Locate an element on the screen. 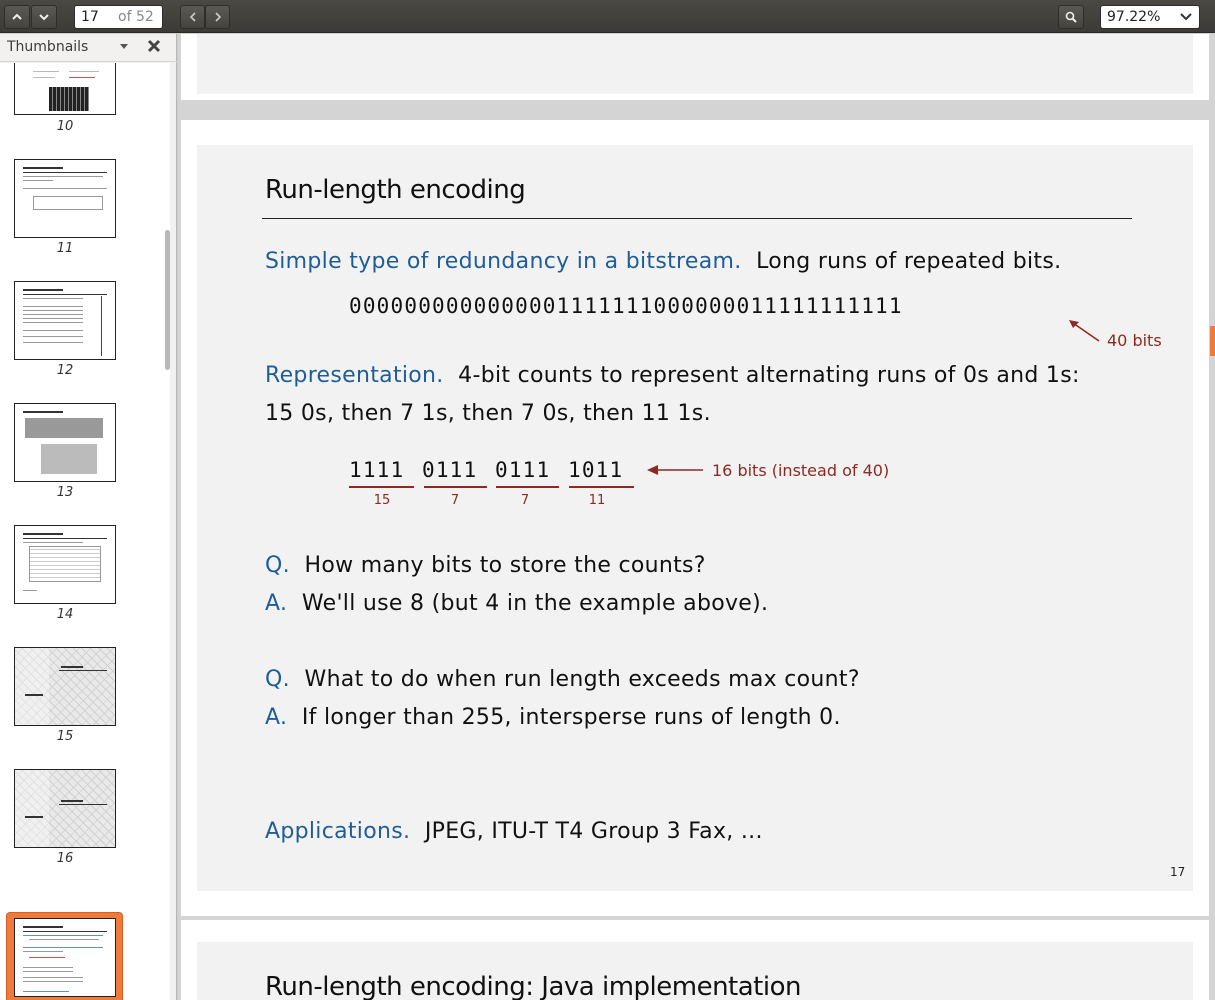 This screenshot has height=1000, width=1215. chevron-up-icon is located at coordinates (17, 16).